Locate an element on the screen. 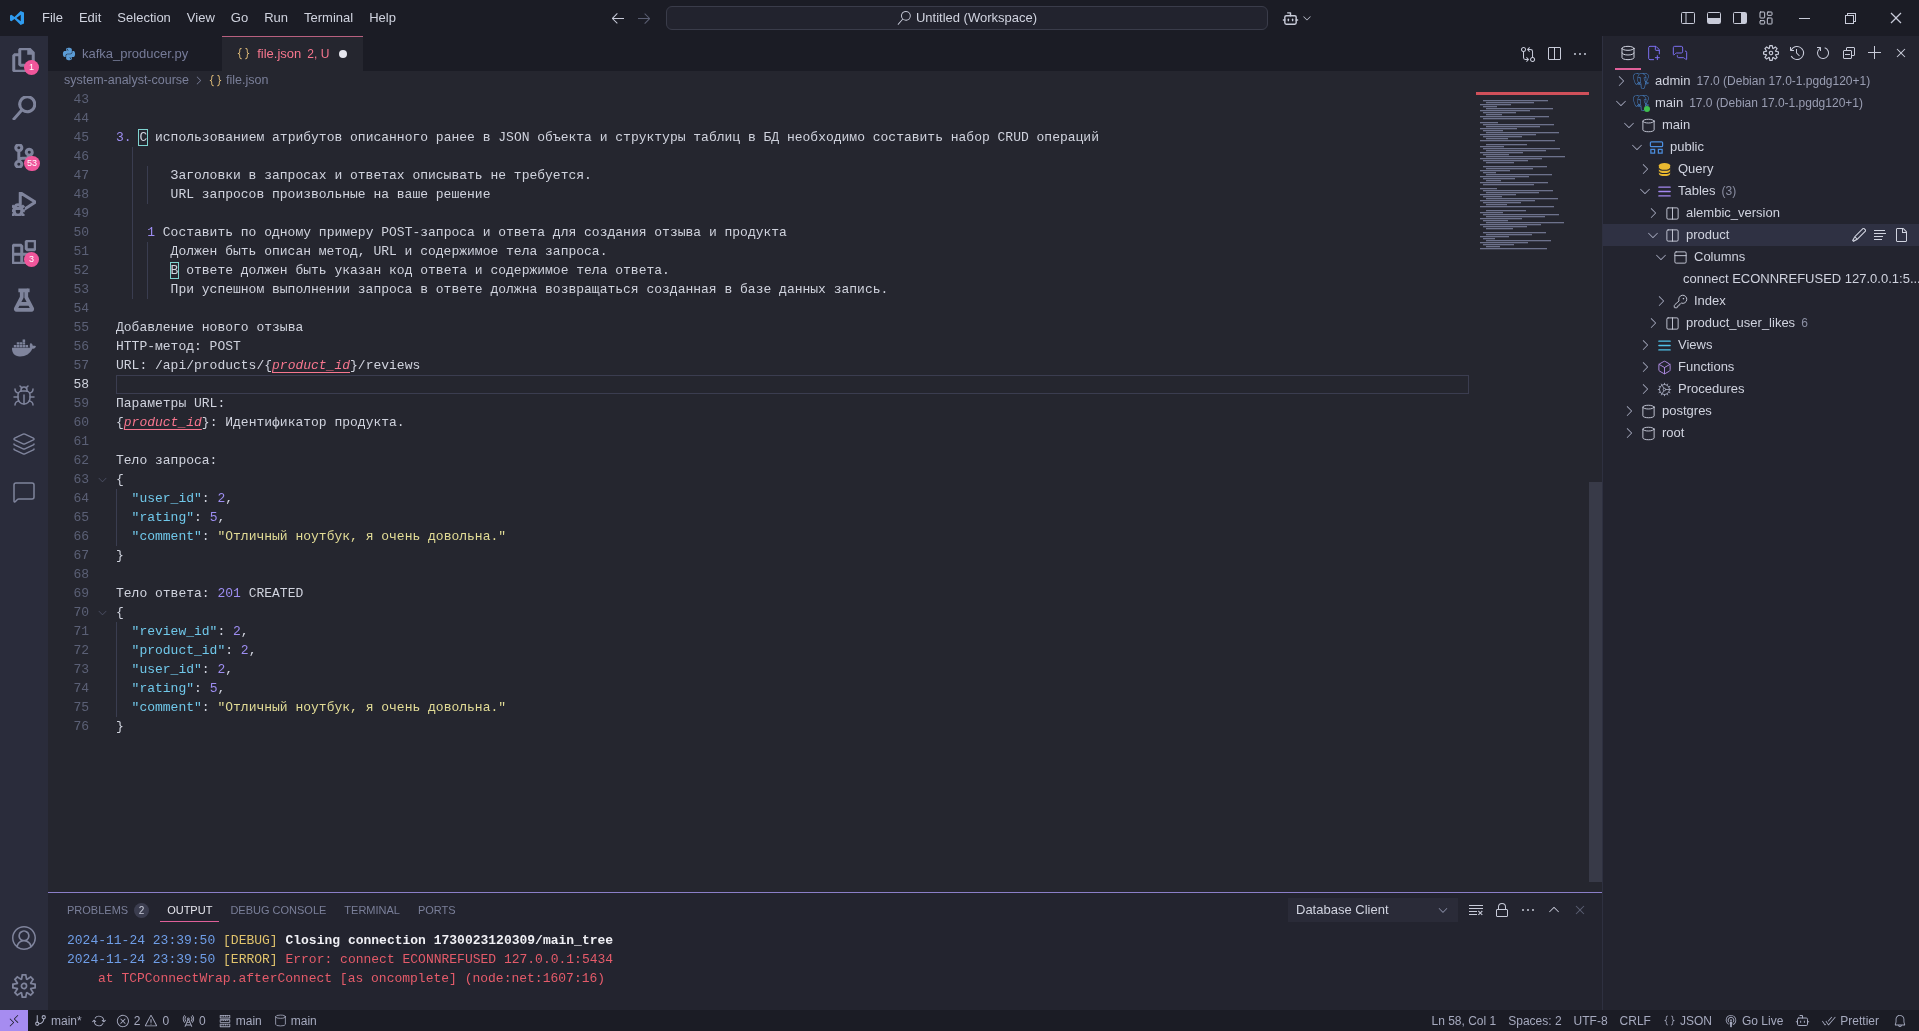 The width and height of the screenshot is (1919, 1031). line-number: 73 is located at coordinates (81, 669).